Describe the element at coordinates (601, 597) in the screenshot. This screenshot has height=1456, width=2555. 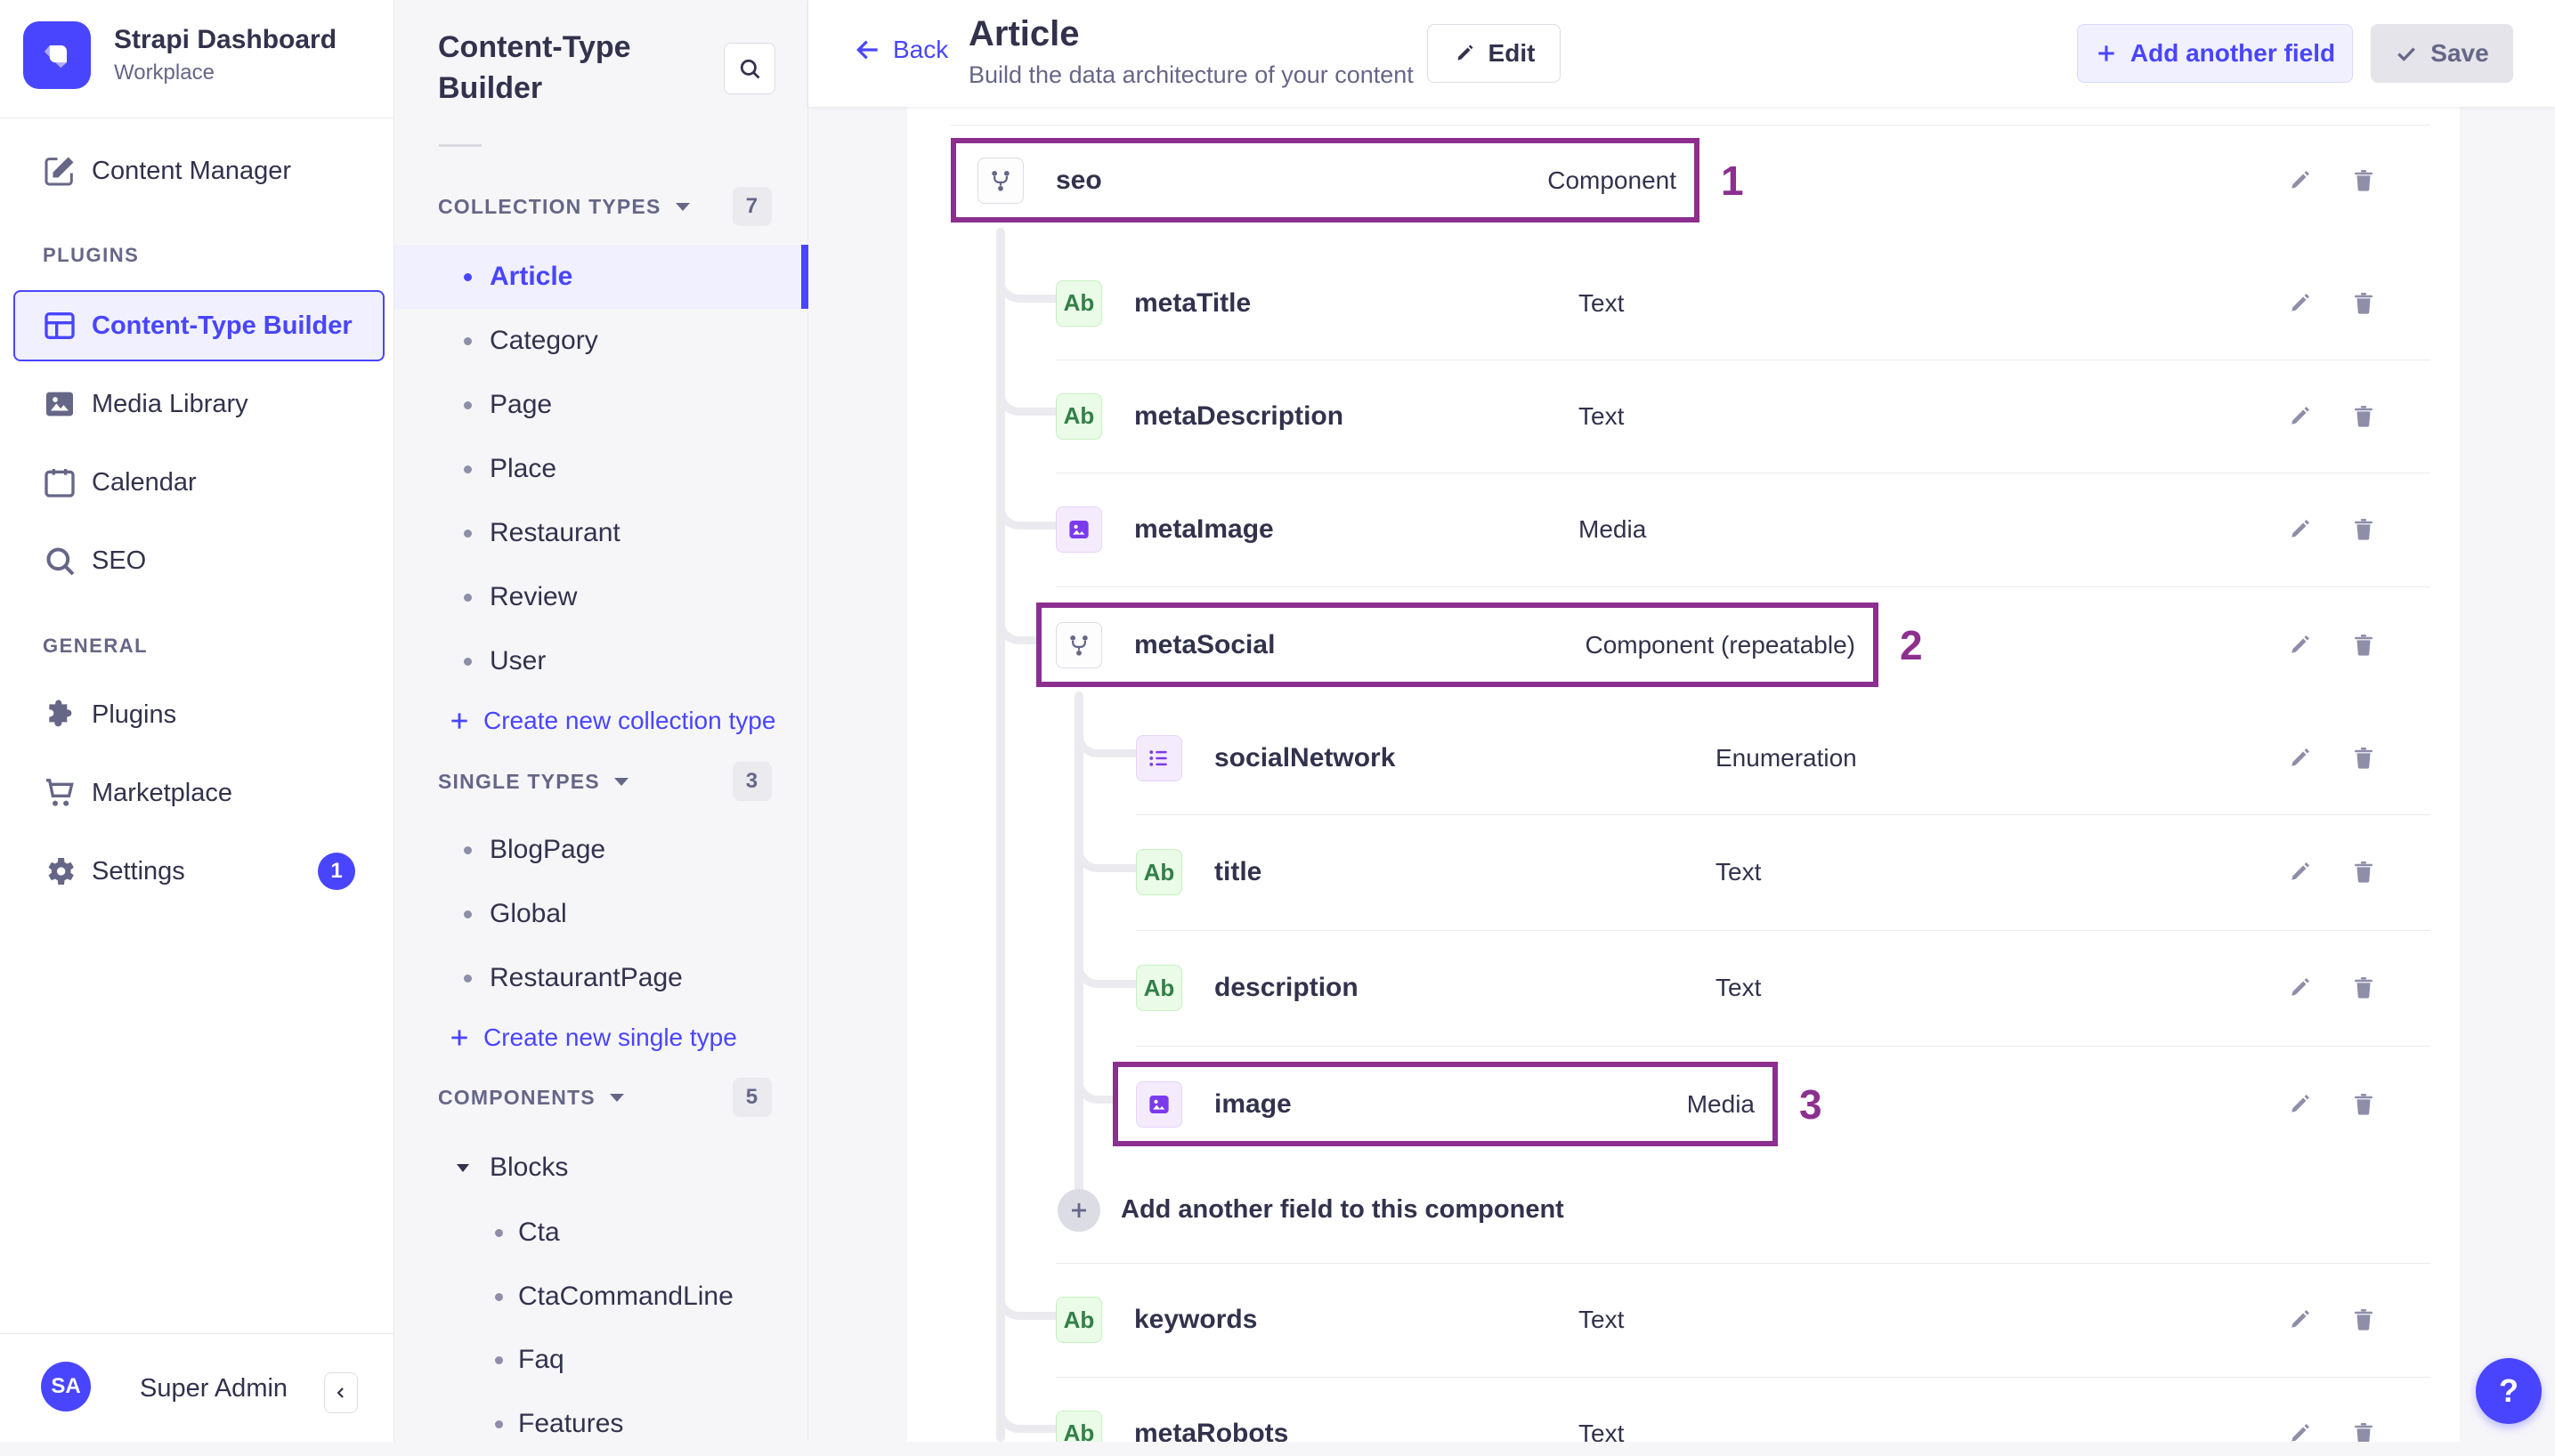
I see `subnav-item-review: Review` at that location.